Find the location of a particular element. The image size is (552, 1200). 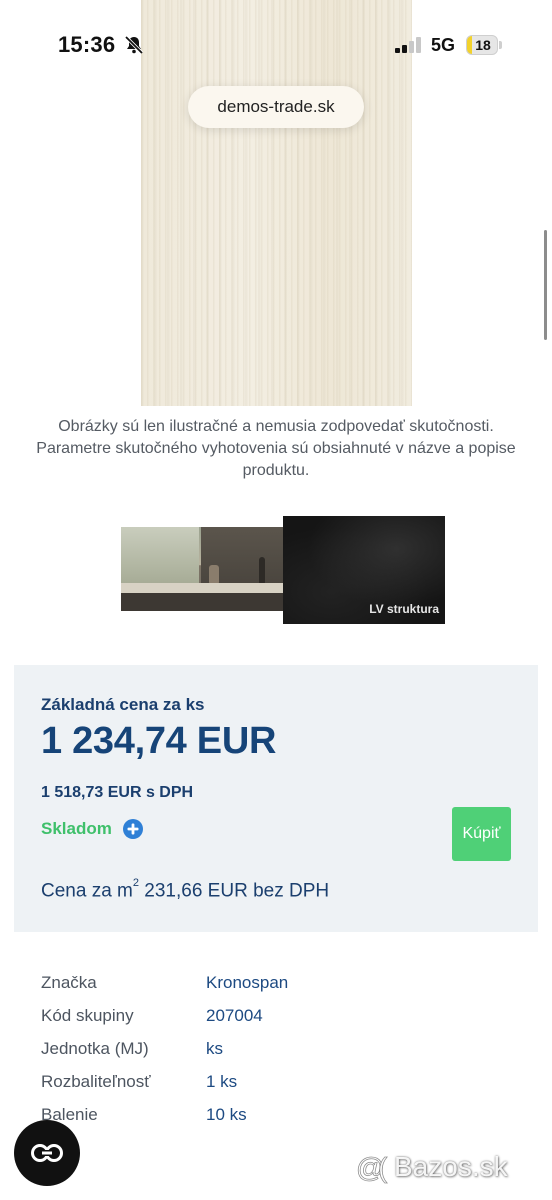

unit-price-prefix: Cena za m is located at coordinates (87, 891).